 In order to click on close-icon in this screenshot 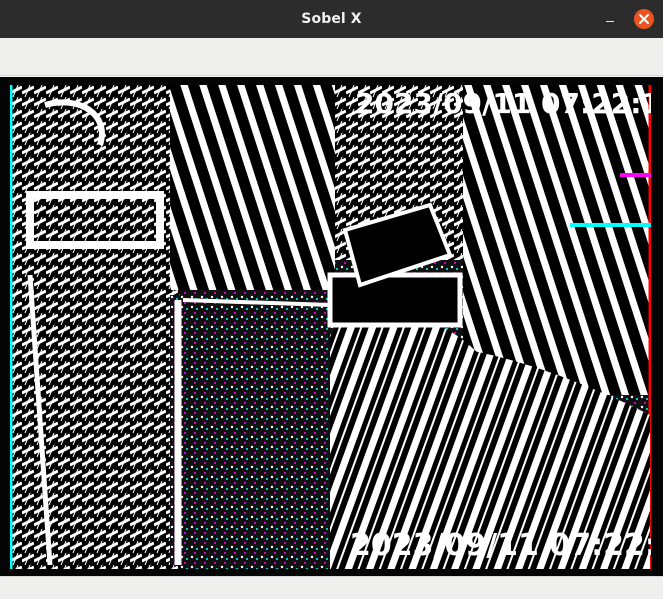, I will do `click(644, 19)`.